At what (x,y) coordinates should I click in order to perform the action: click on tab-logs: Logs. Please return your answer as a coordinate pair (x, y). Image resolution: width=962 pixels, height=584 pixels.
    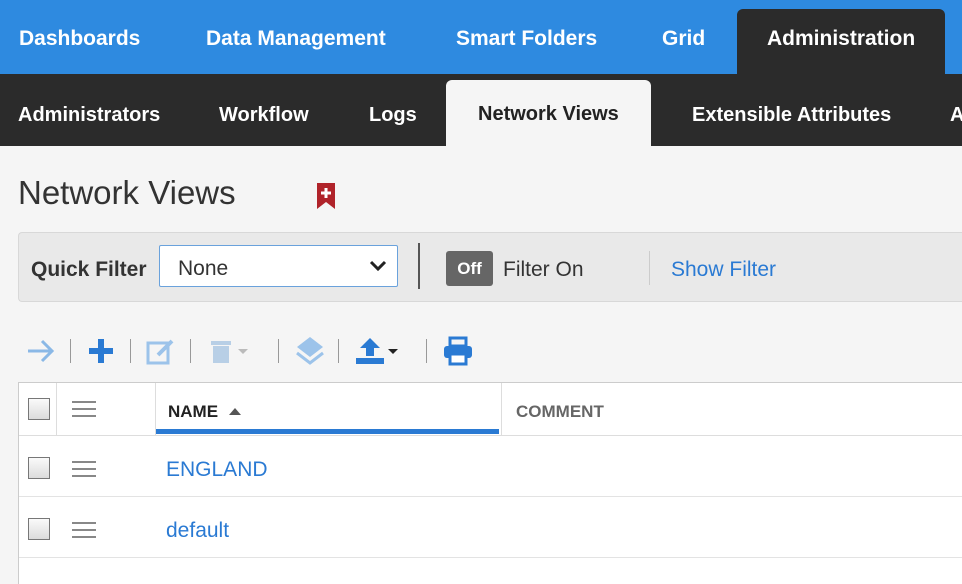
    Looking at the image, I should click on (393, 110).